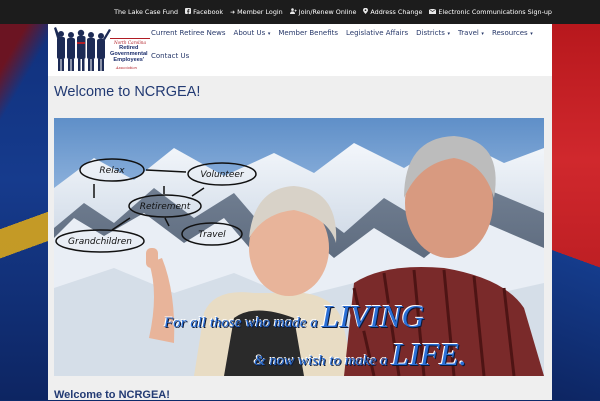  Describe the element at coordinates (127, 92) in the screenshot. I see `page-title: Welcome to NCRGEA!` at that location.